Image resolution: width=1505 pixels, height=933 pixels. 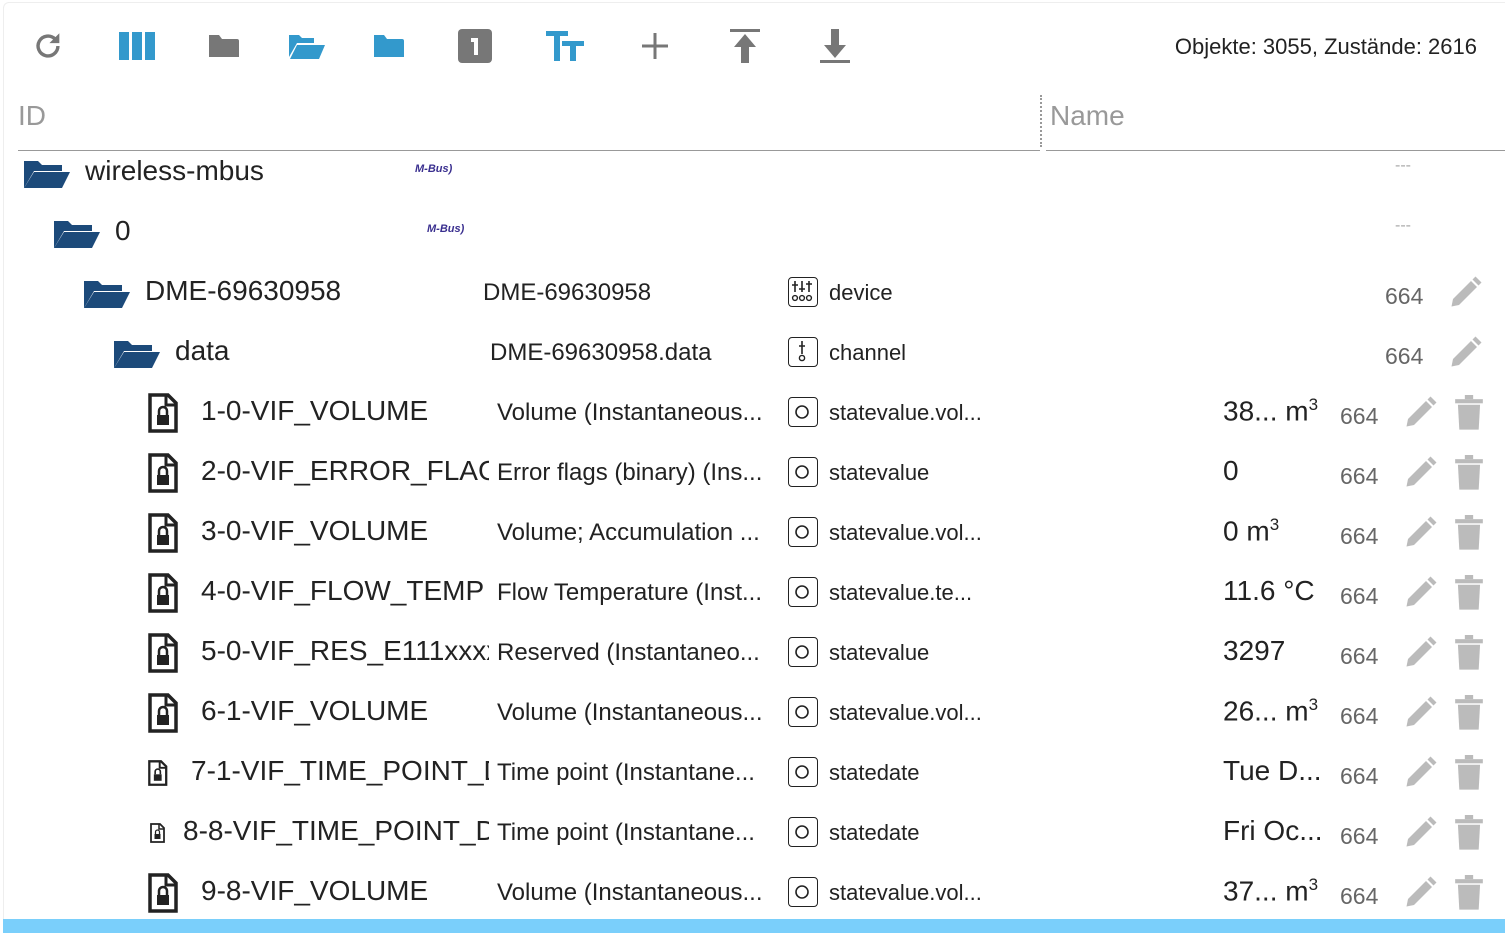 What do you see at coordinates (307, 48) in the screenshot?
I see `folder-open-button` at bounding box center [307, 48].